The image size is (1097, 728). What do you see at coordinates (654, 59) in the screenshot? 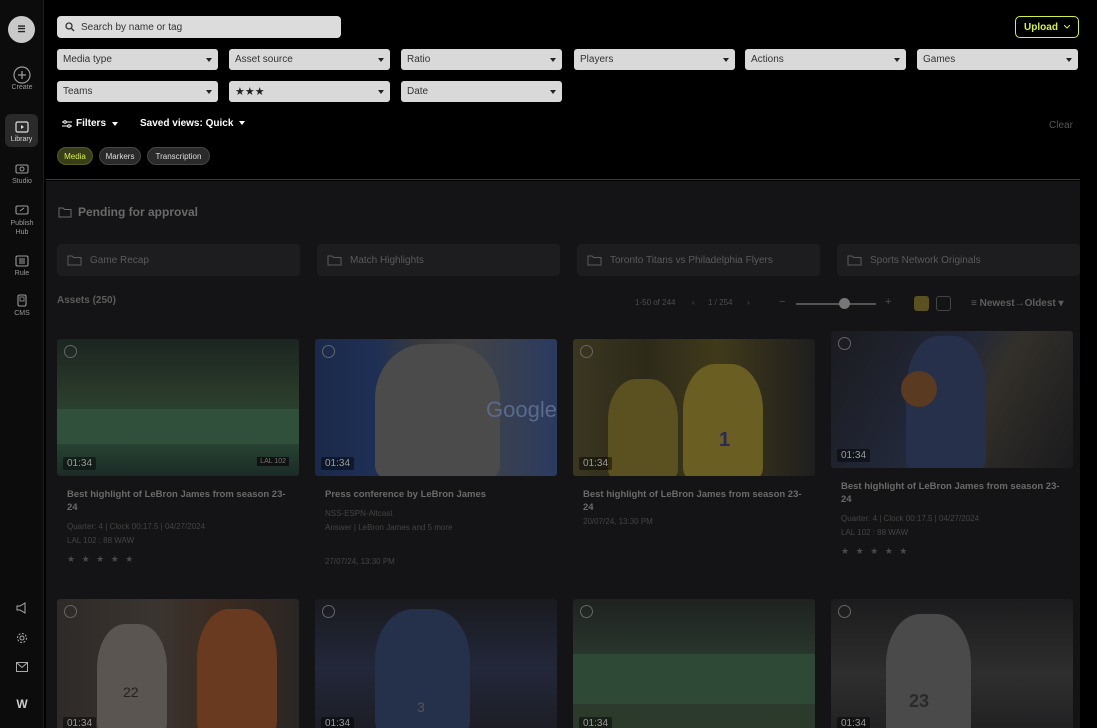
I see `filter-players: Players` at bounding box center [654, 59].